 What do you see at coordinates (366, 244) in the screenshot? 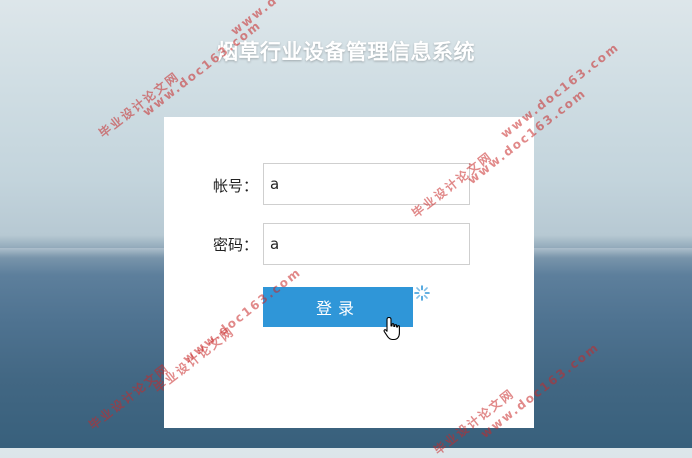
I see `password-input` at bounding box center [366, 244].